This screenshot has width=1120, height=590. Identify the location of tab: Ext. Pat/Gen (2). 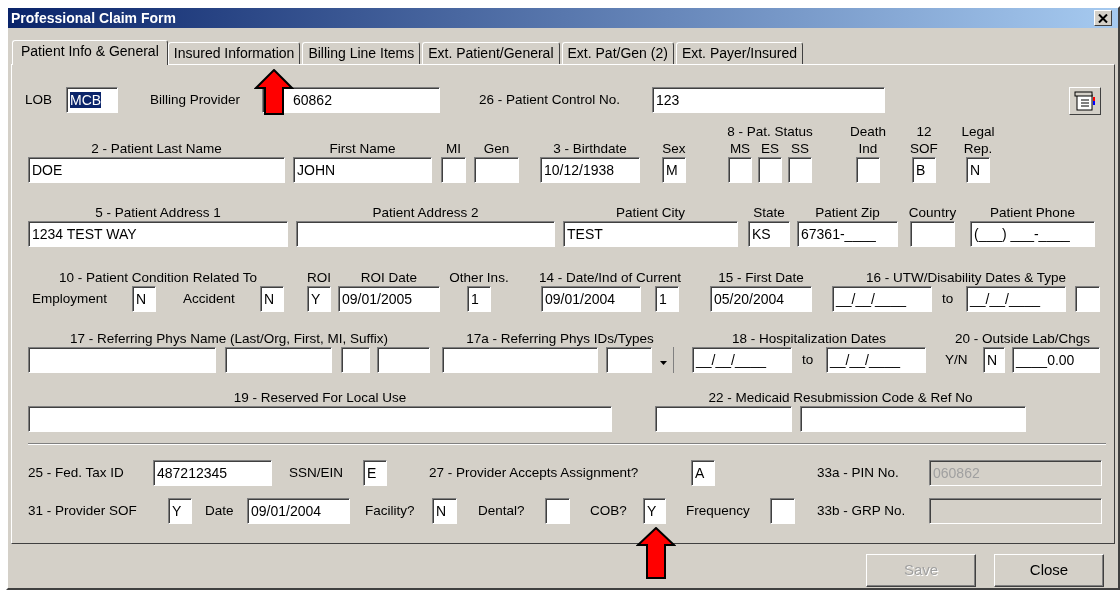
(617, 53).